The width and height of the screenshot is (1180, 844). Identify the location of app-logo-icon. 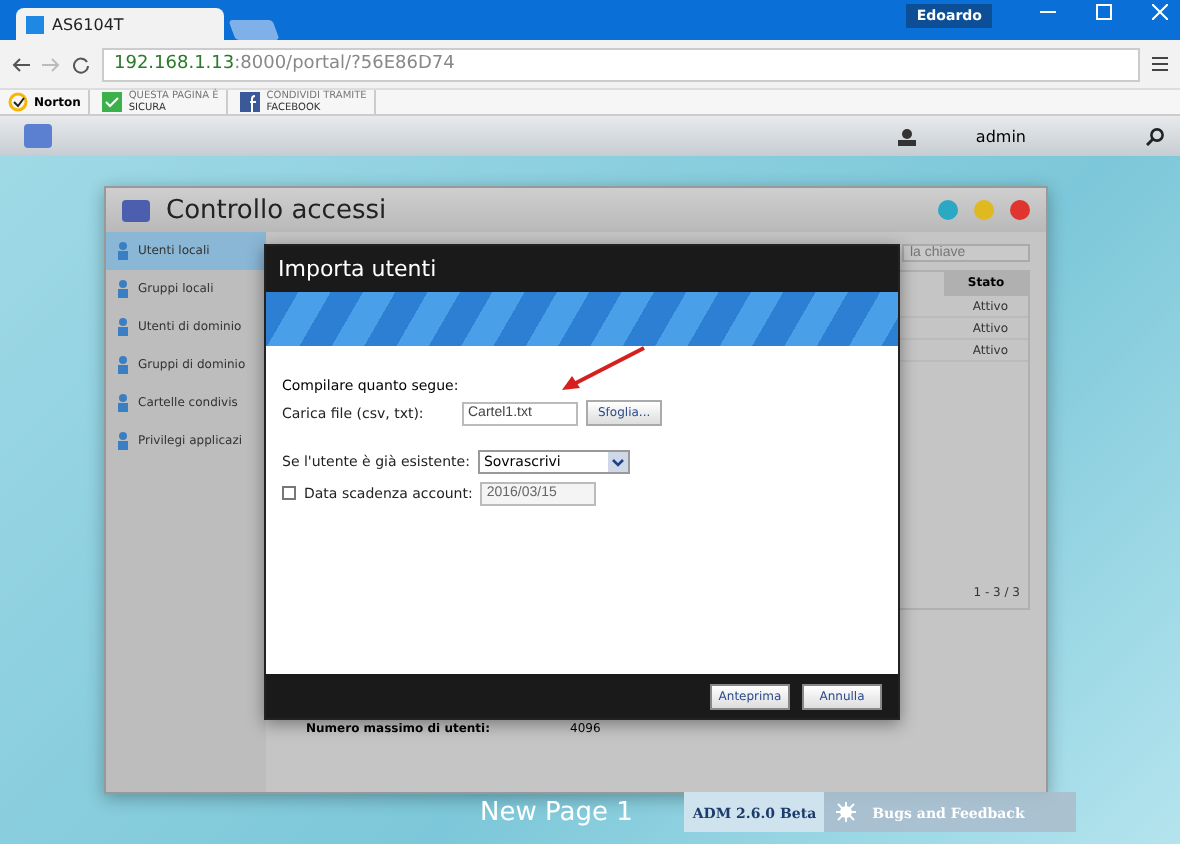
(35, 24).